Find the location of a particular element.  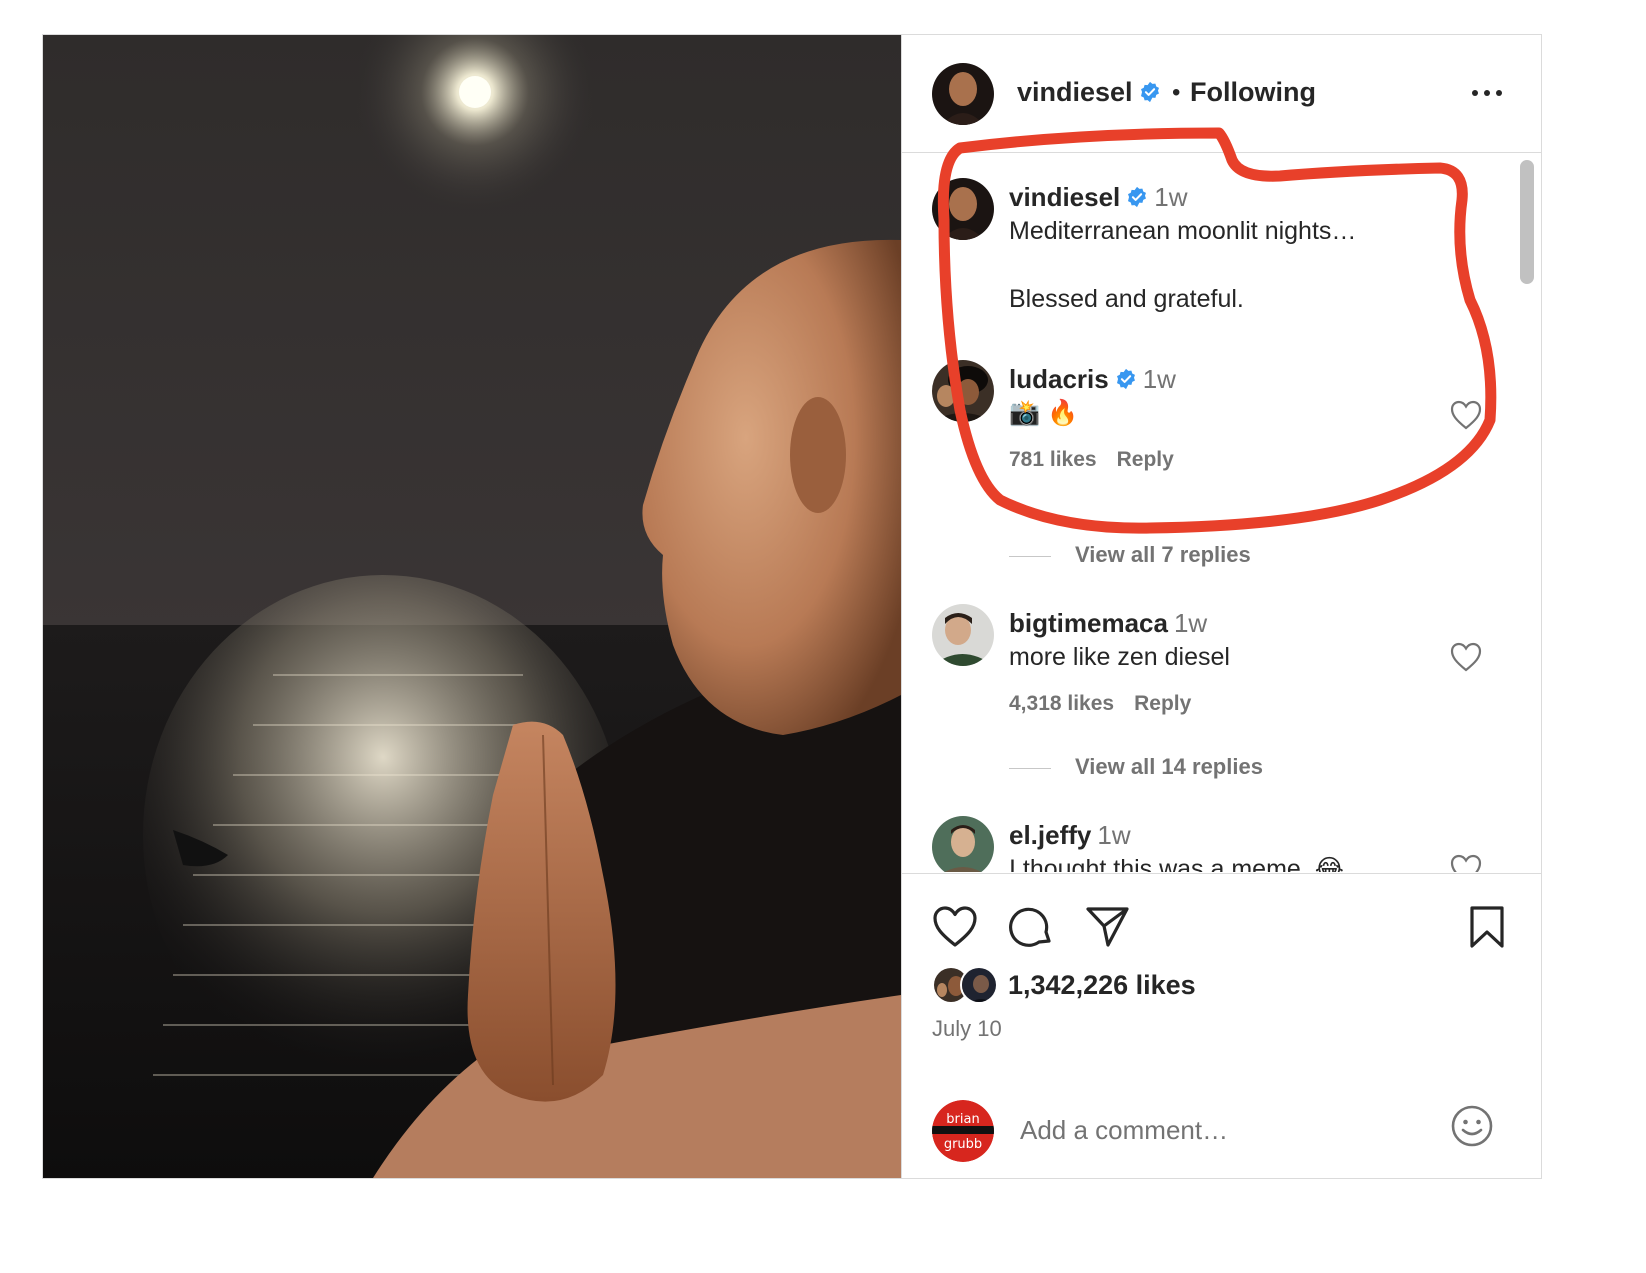

comment-username-text: bigtimemaca is located at coordinates (1088, 623).